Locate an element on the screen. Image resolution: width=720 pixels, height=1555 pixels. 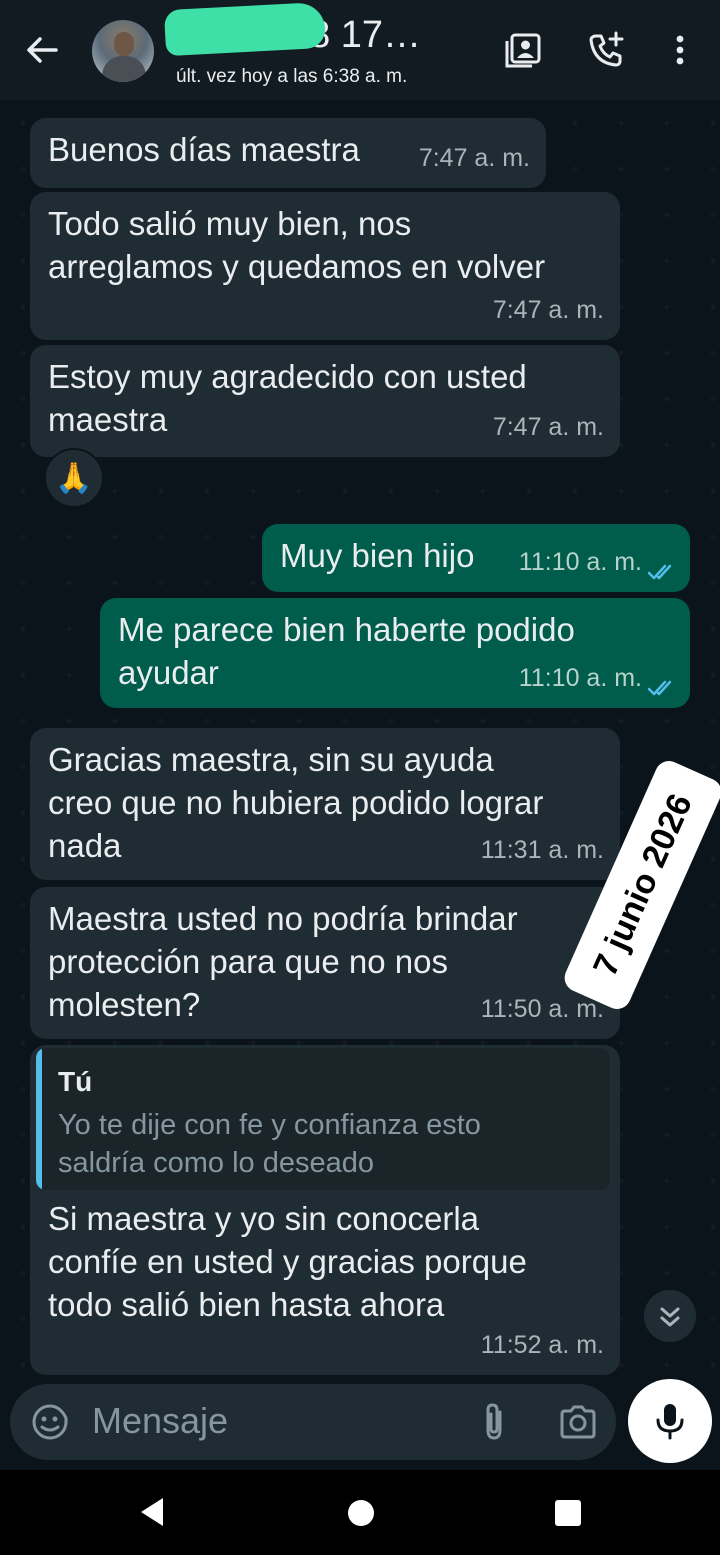
message-time: 11:31 a. m. is located at coordinates (542, 850).